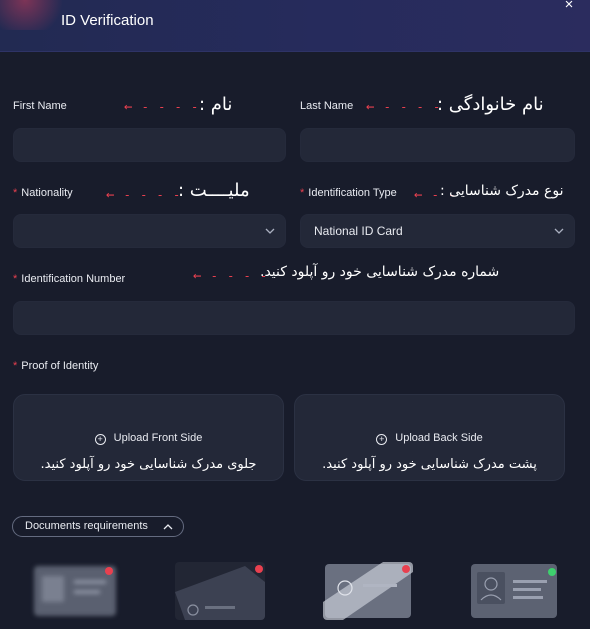 This screenshot has height=629, width=590. What do you see at coordinates (358, 231) in the screenshot?
I see `id-type-value: National ID Card` at bounding box center [358, 231].